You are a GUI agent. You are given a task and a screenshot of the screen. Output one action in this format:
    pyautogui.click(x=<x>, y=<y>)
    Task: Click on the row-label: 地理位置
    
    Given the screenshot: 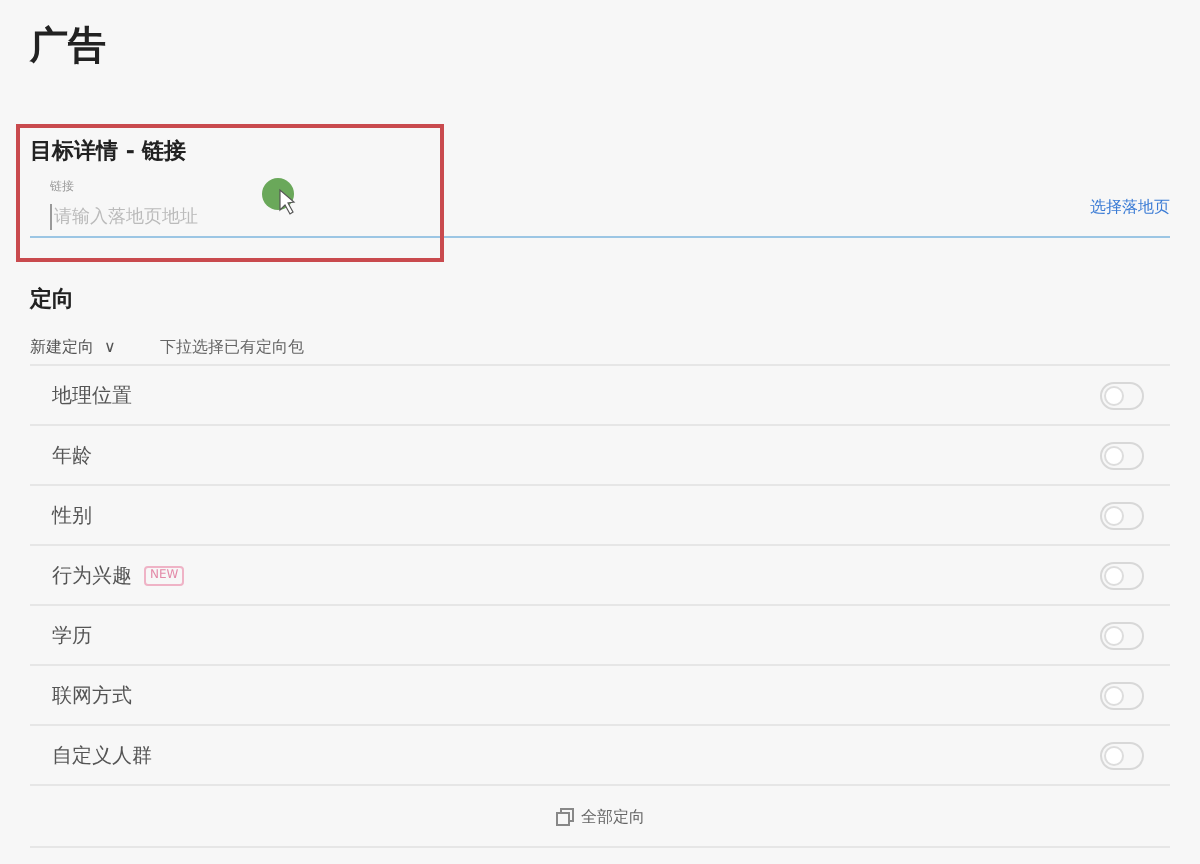 What is the action you would take?
    pyautogui.click(x=92, y=396)
    